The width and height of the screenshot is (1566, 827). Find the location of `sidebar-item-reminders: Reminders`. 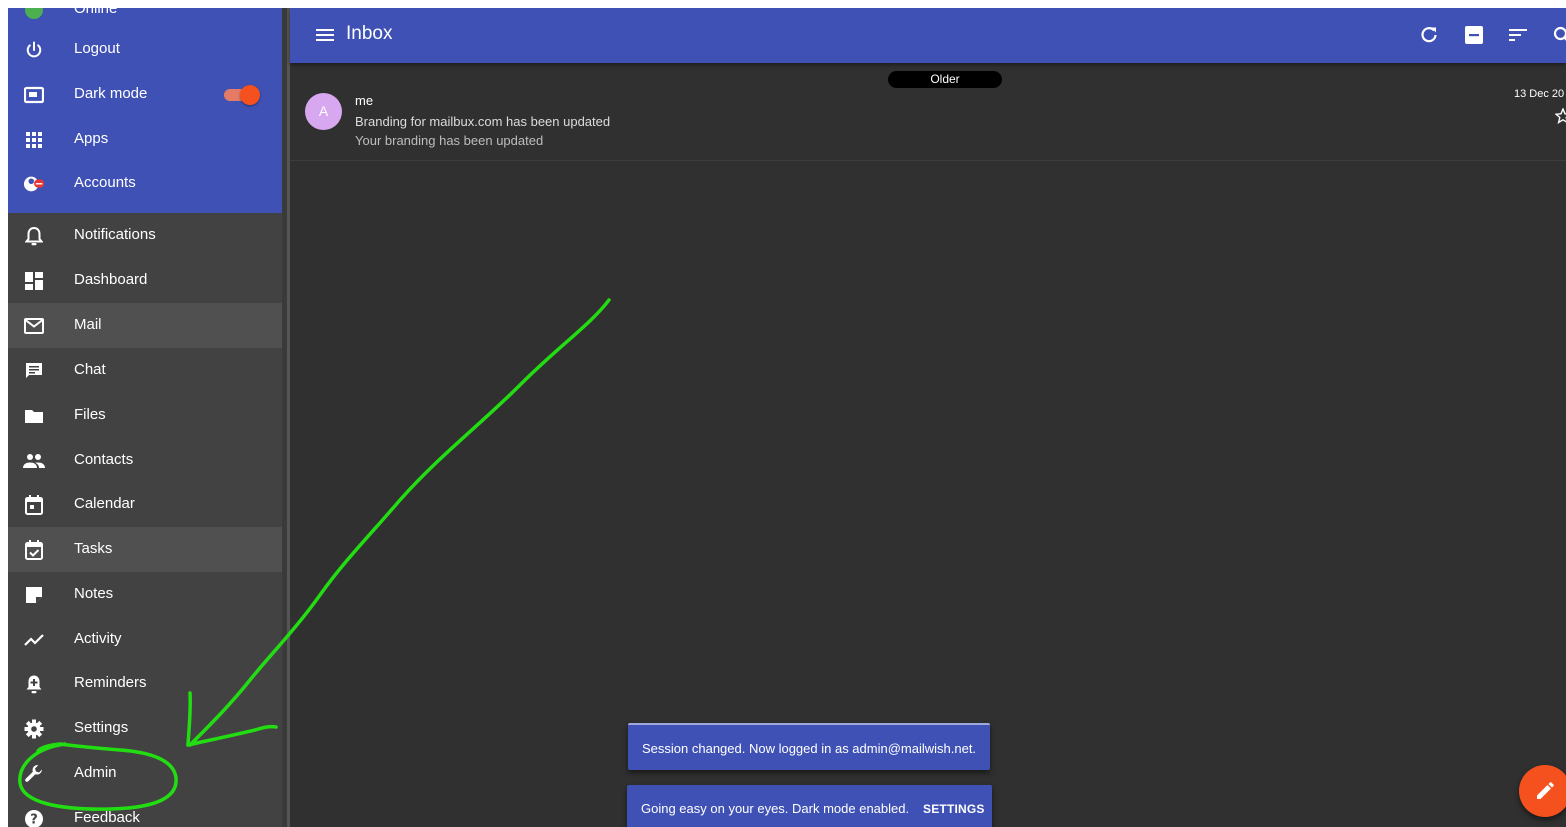

sidebar-item-reminders: Reminders is located at coordinates (145, 683).